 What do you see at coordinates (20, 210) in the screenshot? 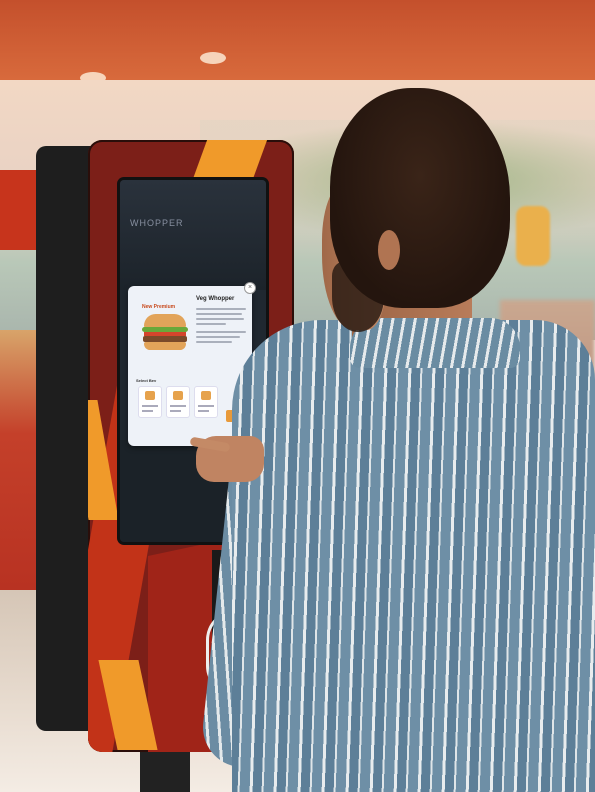
I see `background-sign` at bounding box center [20, 210].